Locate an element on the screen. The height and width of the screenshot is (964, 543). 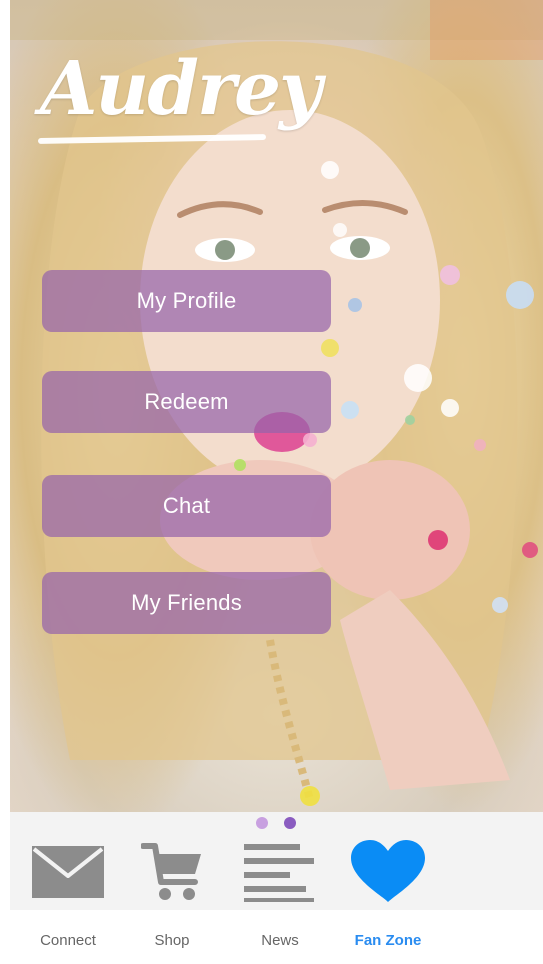
tab-connect: Connect is located at coordinates (68, 888).